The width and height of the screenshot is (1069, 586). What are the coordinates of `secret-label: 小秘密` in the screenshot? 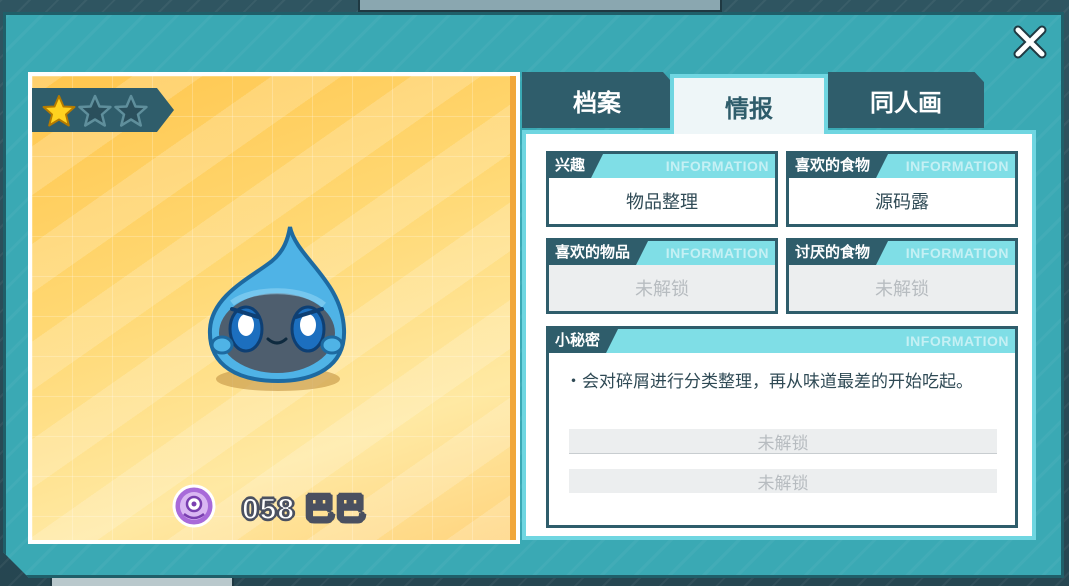 It's located at (583, 341).